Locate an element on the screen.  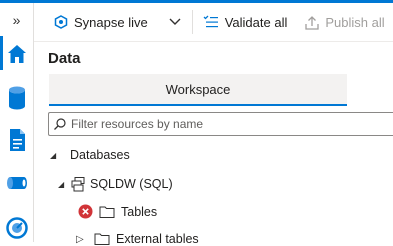
tree-item-databases: ◢ Databases is located at coordinates (90, 155).